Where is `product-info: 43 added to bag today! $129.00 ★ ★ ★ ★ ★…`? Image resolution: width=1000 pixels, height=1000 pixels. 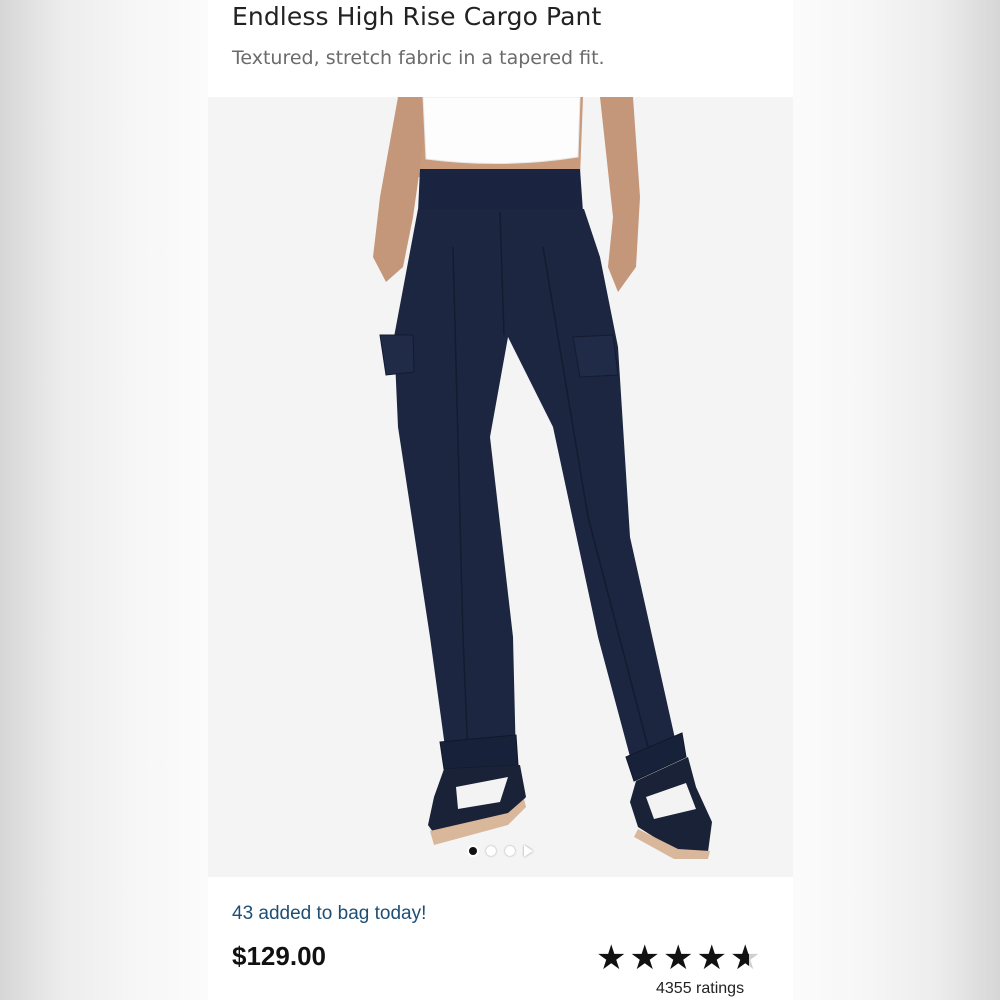 product-info: 43 added to bag today! $129.00 ★ ★ ★ ★ ★… is located at coordinates (500, 938).